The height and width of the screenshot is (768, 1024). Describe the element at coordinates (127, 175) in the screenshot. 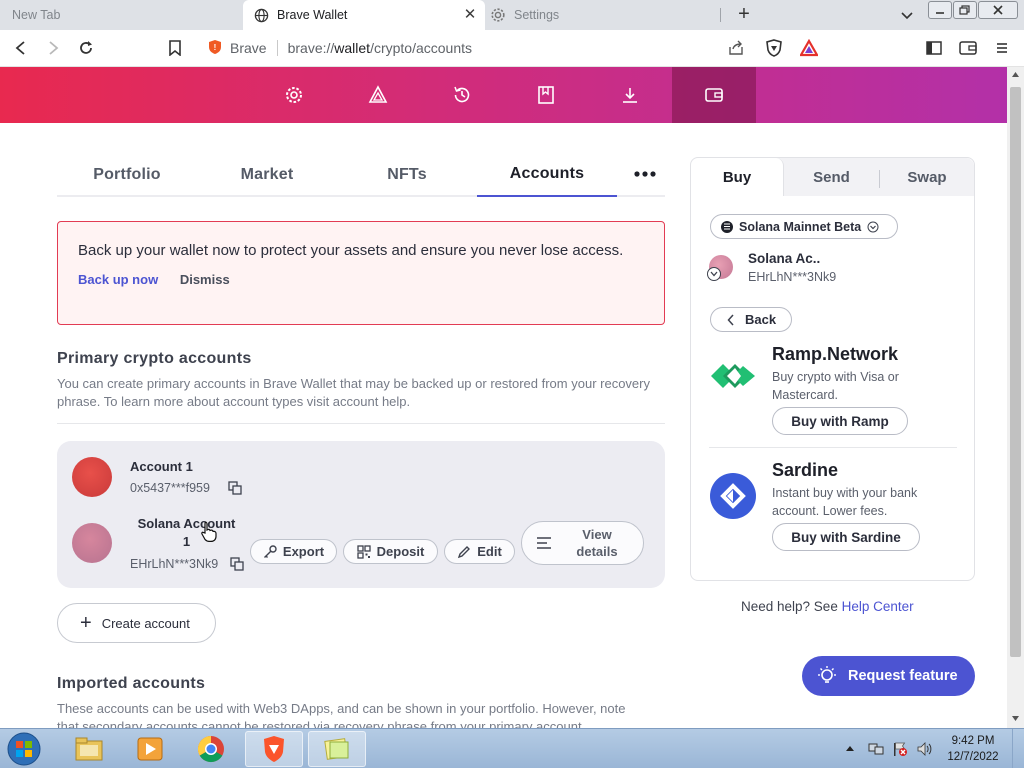

I see `tab-portfolio: Portfolio` at that location.